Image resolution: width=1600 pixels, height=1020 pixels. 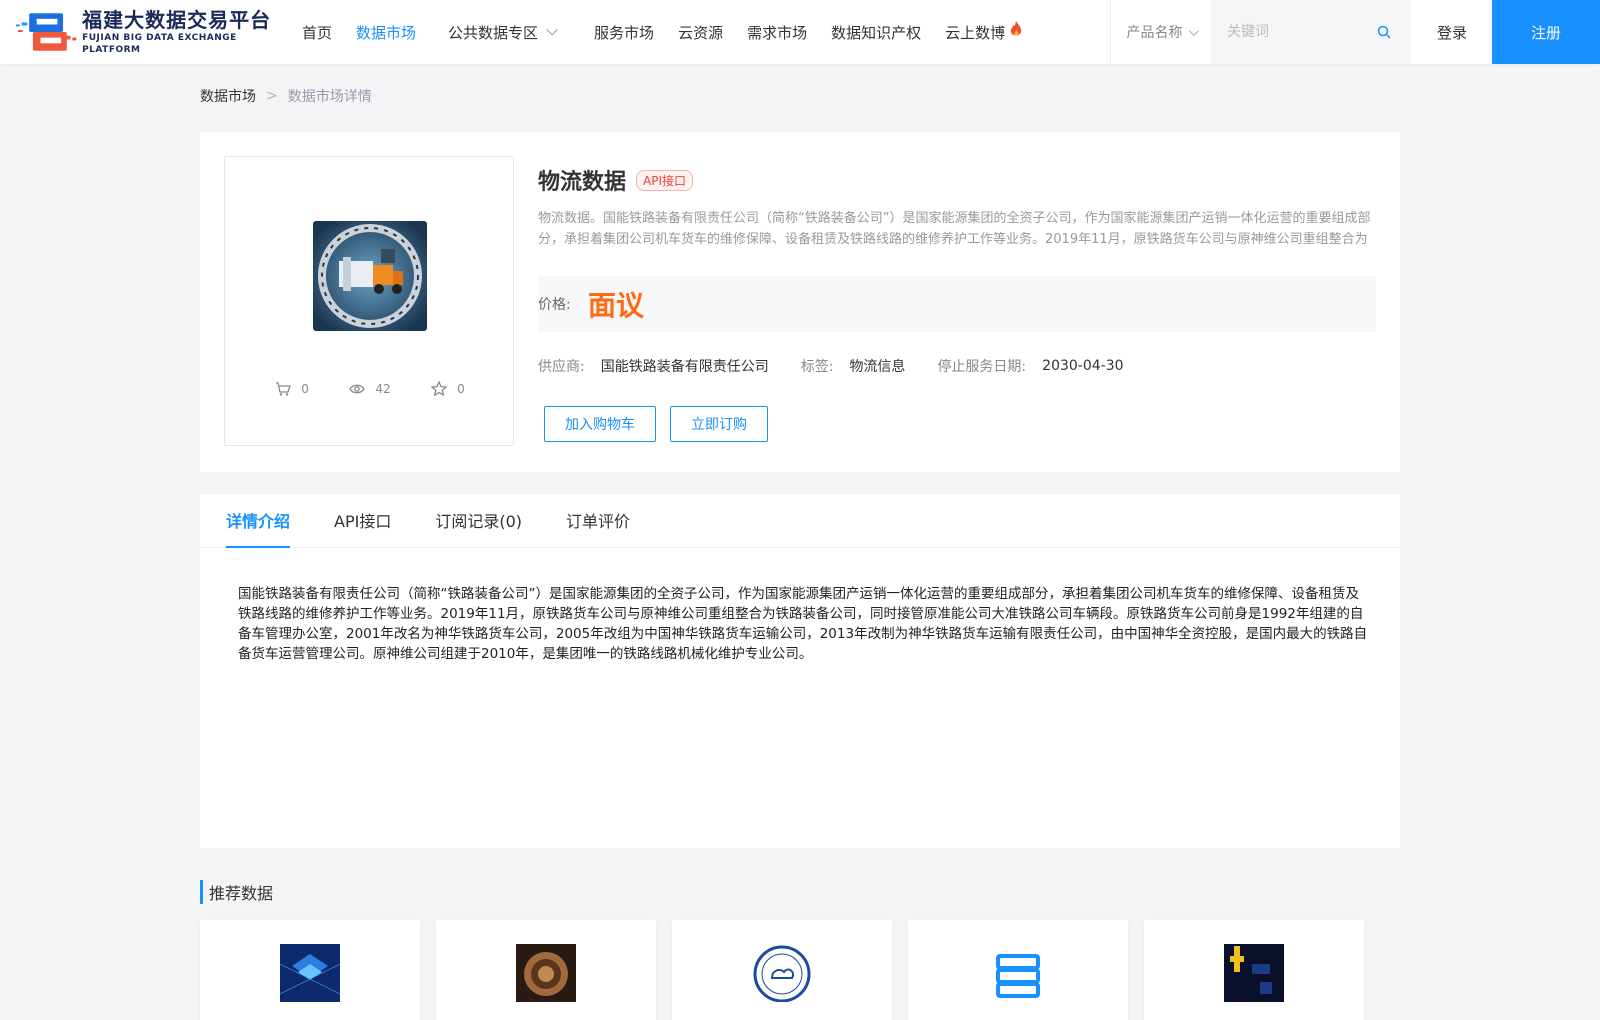 What do you see at coordinates (877, 367) in the screenshot?
I see `tag-value: 物流信息` at bounding box center [877, 367].